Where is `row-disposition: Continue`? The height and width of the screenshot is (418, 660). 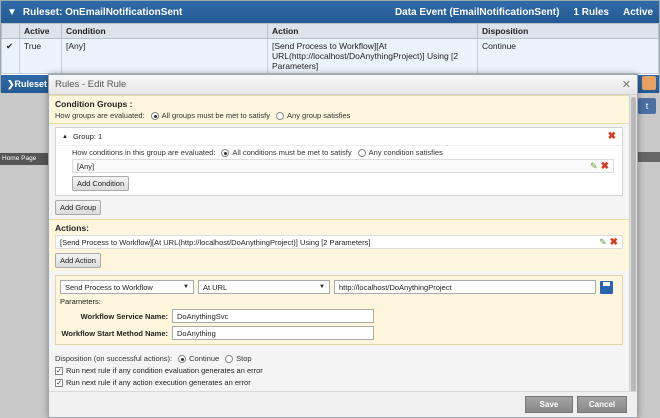
row-disposition: Continue is located at coordinates (568, 56).